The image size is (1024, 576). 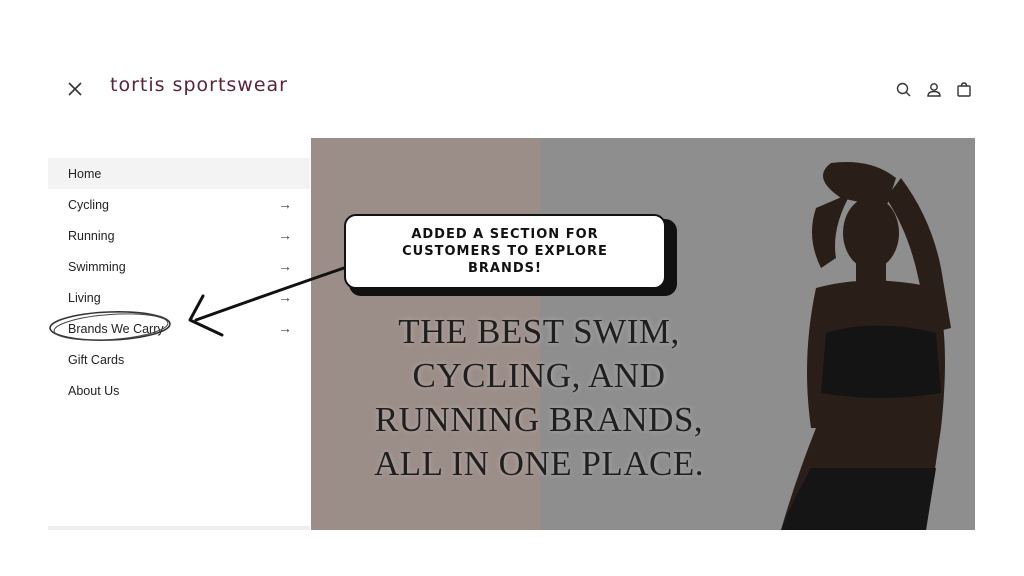 I want to click on callout-line: Added a section for, so click(x=505, y=234).